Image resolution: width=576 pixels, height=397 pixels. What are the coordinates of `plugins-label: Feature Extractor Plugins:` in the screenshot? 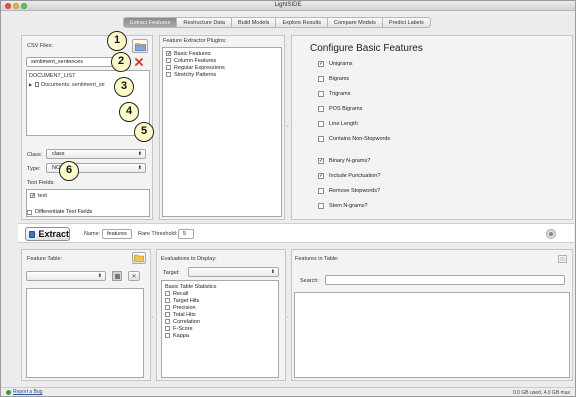 It's located at (195, 41).